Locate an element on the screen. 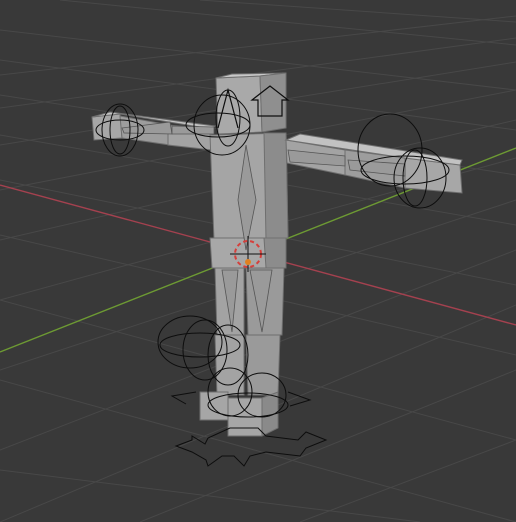 The image size is (516, 522). hips-side is located at coordinates (275, 253).